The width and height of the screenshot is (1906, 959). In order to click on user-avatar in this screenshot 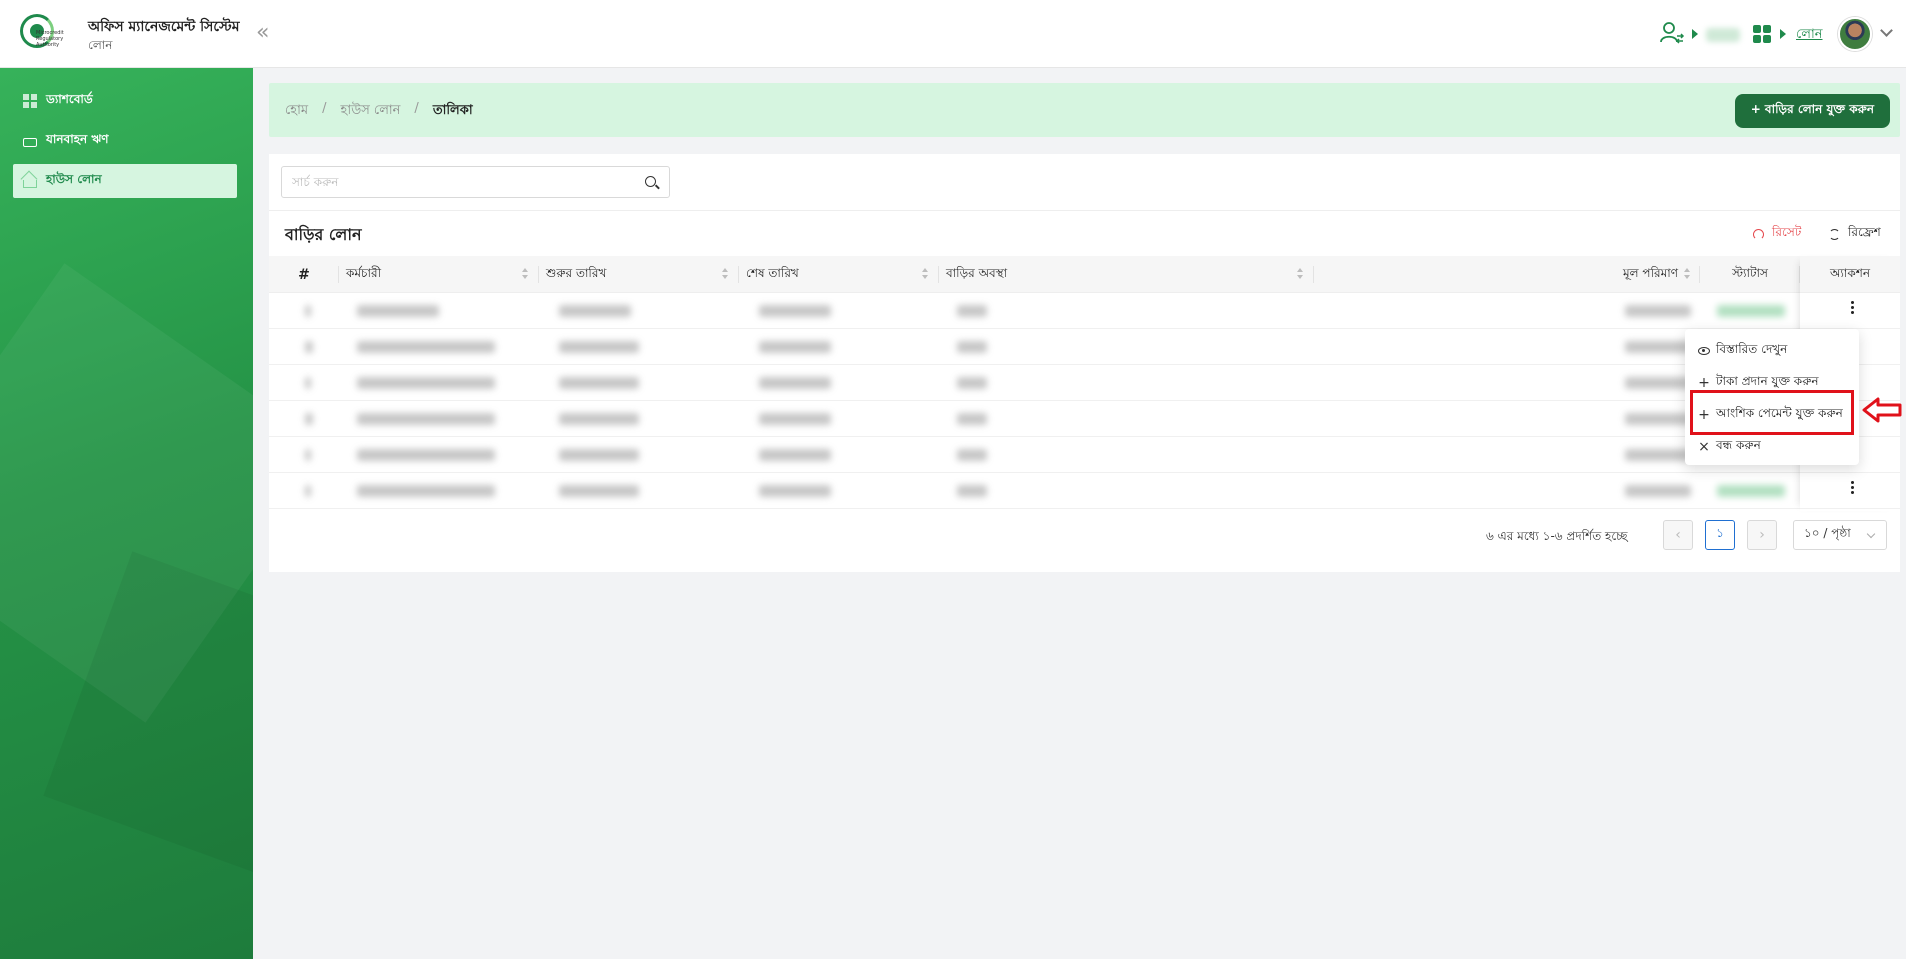, I will do `click(1855, 34)`.